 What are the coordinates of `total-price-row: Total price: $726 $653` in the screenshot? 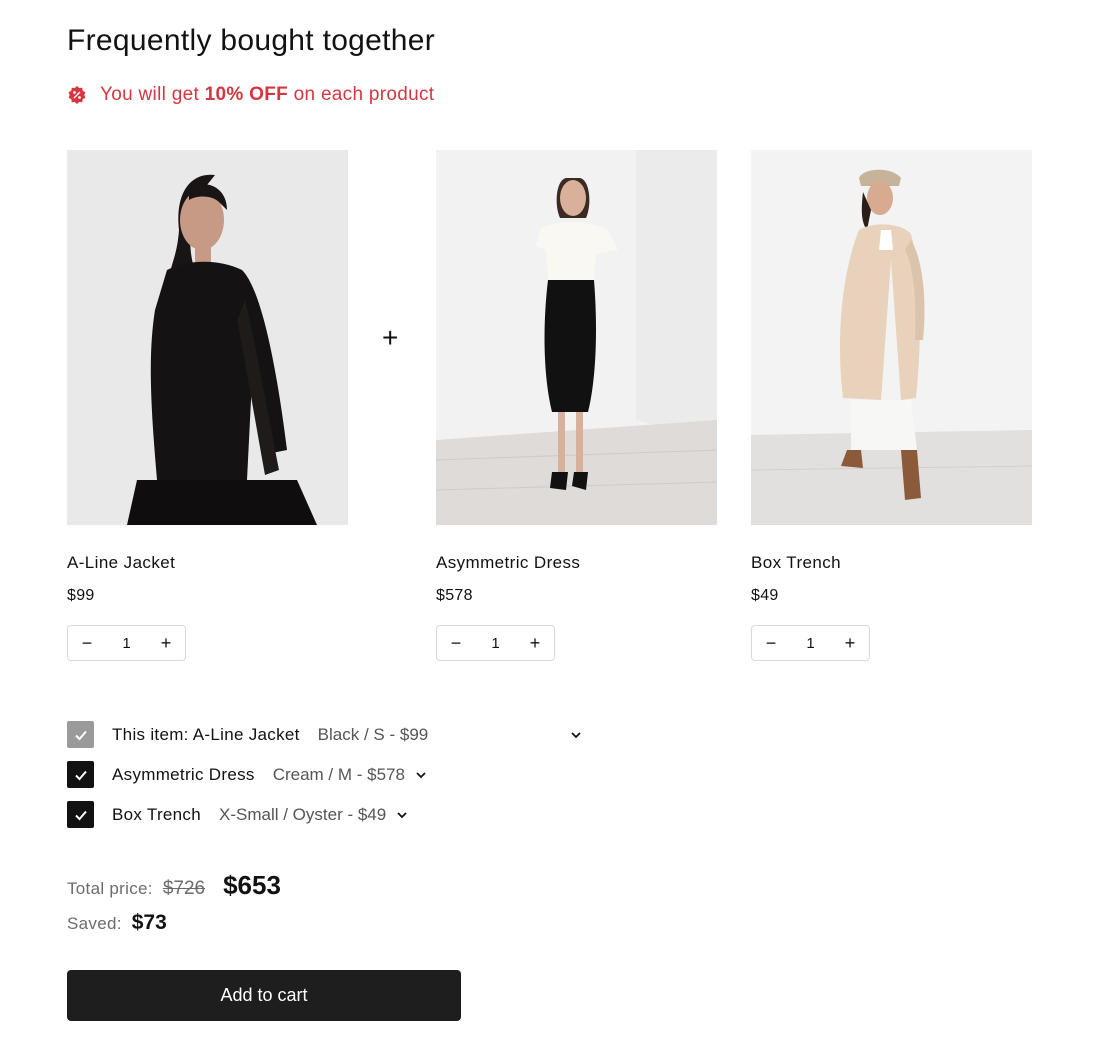 It's located at (174, 885).